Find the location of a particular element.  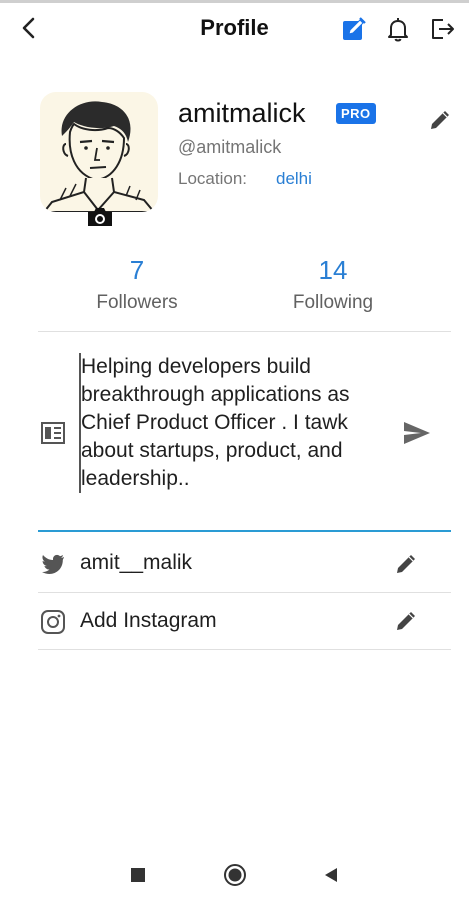

location-label: Location: is located at coordinates (212, 178).